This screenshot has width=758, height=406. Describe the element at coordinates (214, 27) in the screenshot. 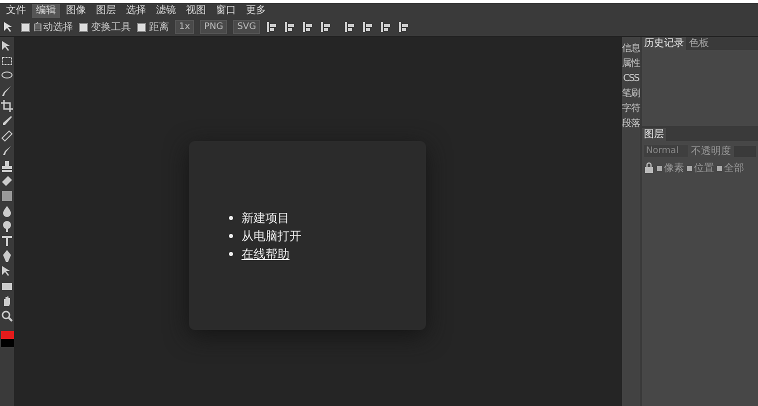

I see `export-button: PNG` at that location.